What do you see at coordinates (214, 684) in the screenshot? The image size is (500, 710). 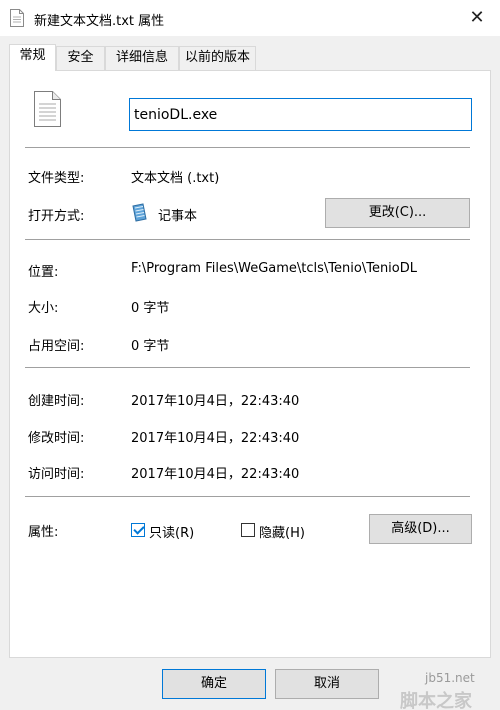 I see `ok-button: 确定` at bounding box center [214, 684].